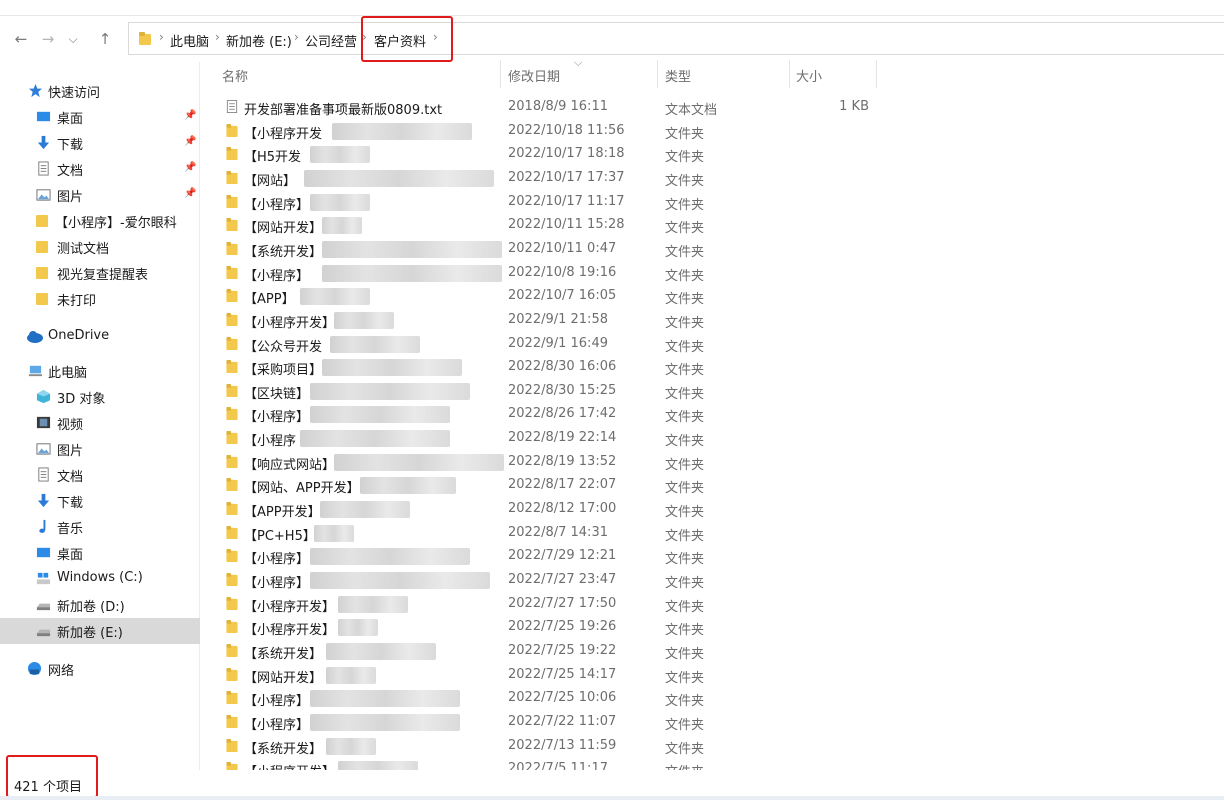  Describe the element at coordinates (554, 557) in the screenshot. I see `file-row-folder: 【小程序】 2022/7/29 12:21 文件夹` at that location.